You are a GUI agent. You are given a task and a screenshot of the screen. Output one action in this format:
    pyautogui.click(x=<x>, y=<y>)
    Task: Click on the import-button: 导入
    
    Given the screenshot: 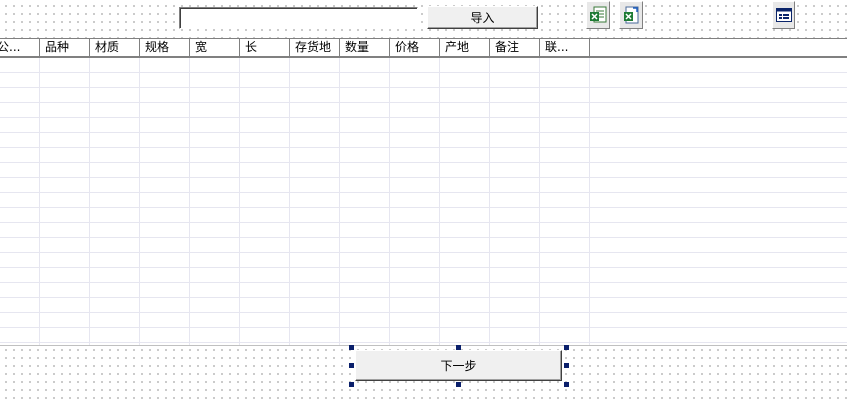 What is the action you would take?
    pyautogui.click(x=482, y=17)
    